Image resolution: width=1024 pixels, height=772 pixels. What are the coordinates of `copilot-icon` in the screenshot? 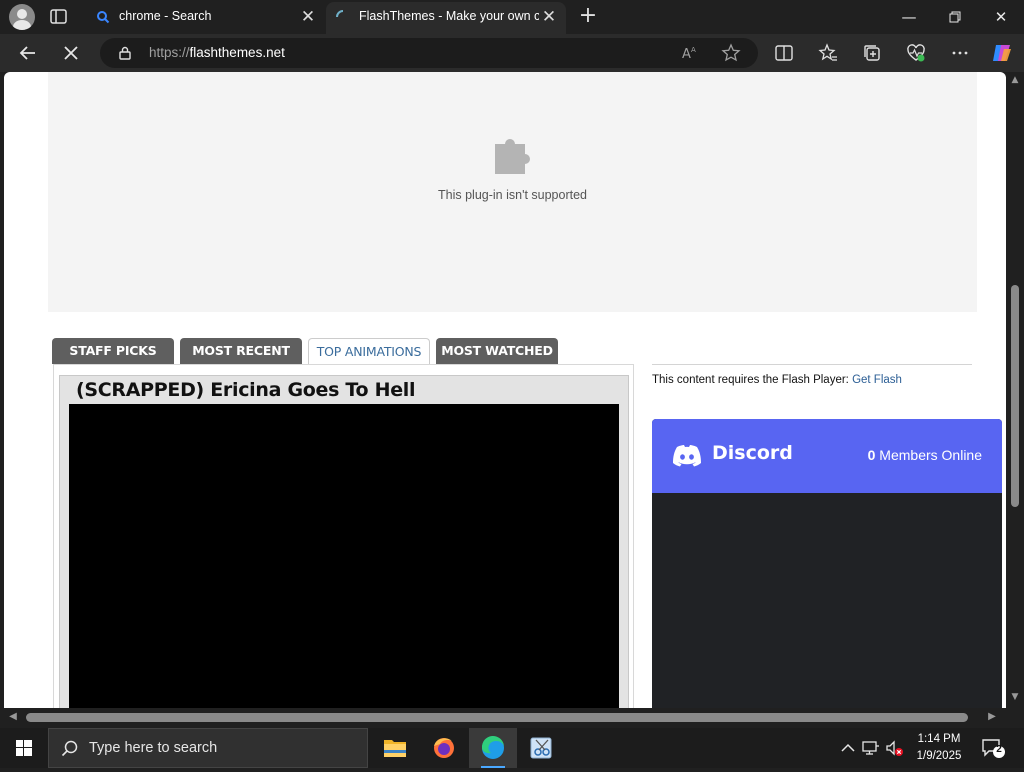 It's located at (1002, 53).